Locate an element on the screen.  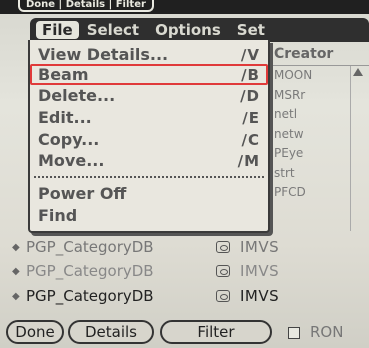
creator-cell: netl is located at coordinates (286, 114).